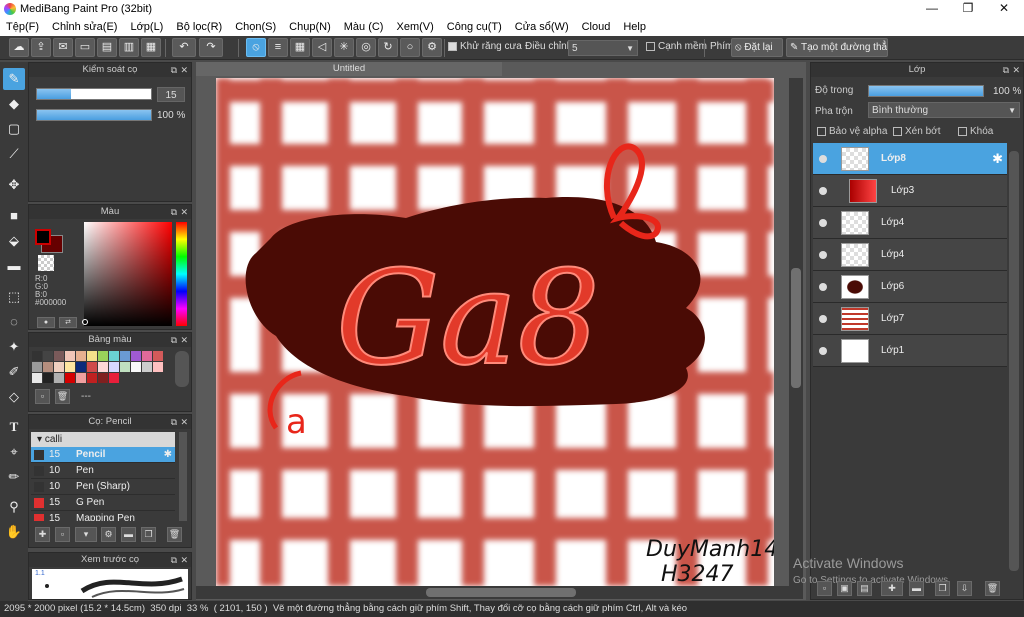 Image resolution: width=1024 pixels, height=617 pixels. I want to click on select-pen-tool-icon: ✐, so click(14, 372).